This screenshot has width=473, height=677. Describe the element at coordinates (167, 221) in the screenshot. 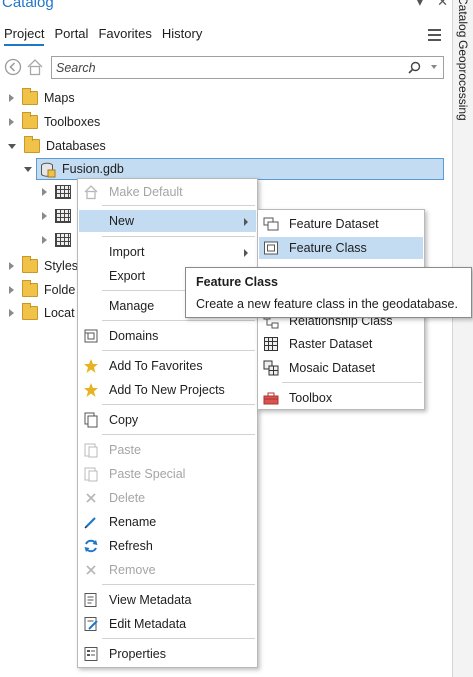

I see `menu-item-new: New` at that location.